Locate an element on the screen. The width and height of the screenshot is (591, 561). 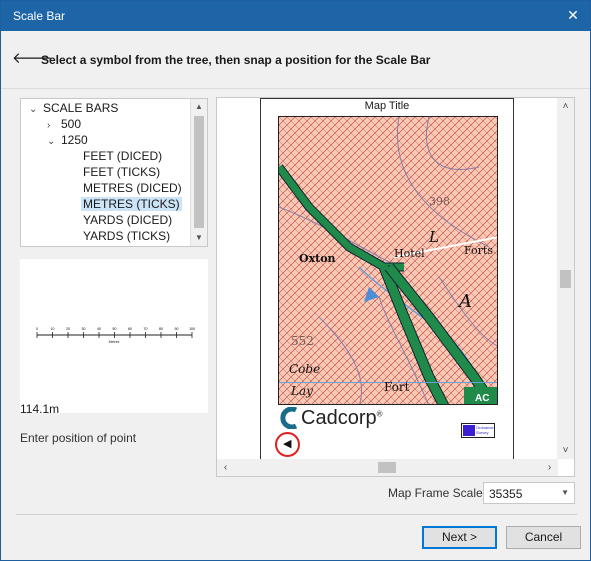
preview-unit-label: Metres is located at coordinates (114, 342).